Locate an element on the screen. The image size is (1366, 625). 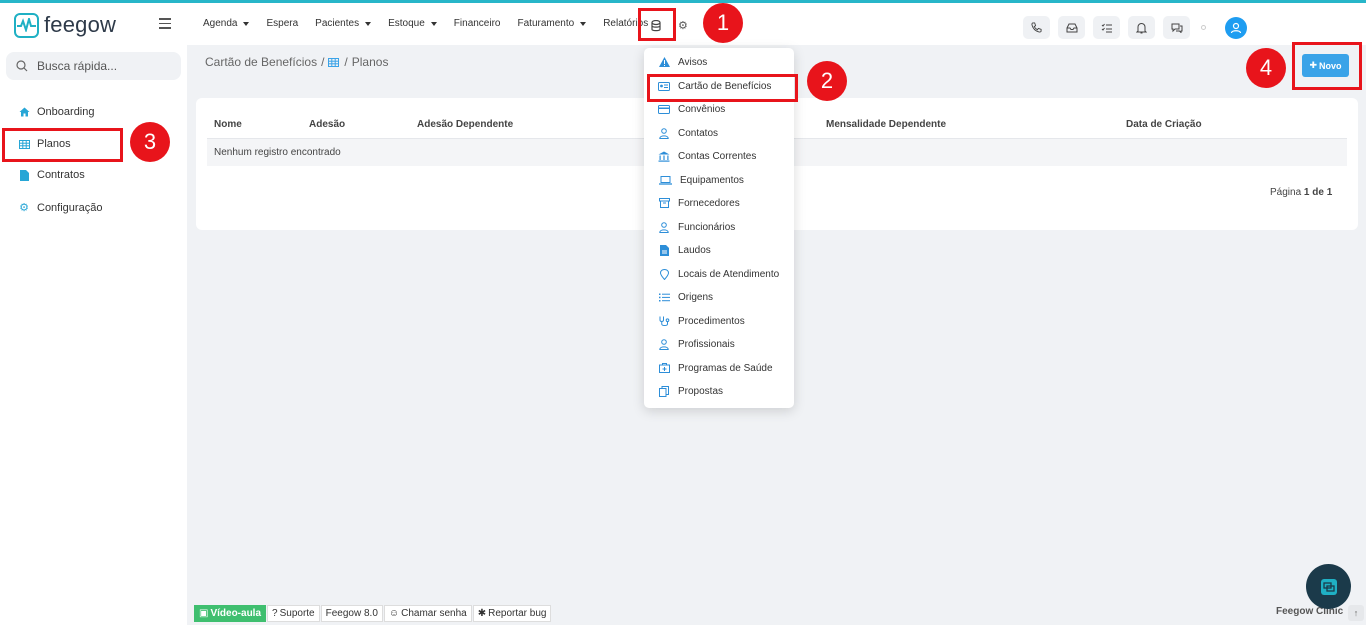
scroll-top-button: ↑ is located at coordinates (1356, 613).